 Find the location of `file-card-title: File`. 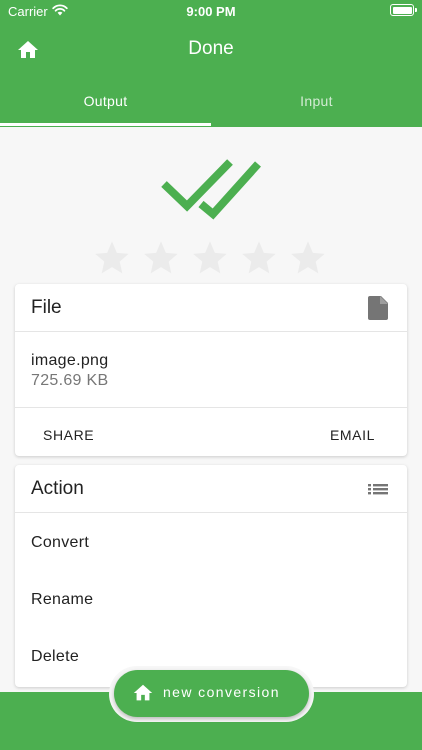

file-card-title: File is located at coordinates (46, 307).